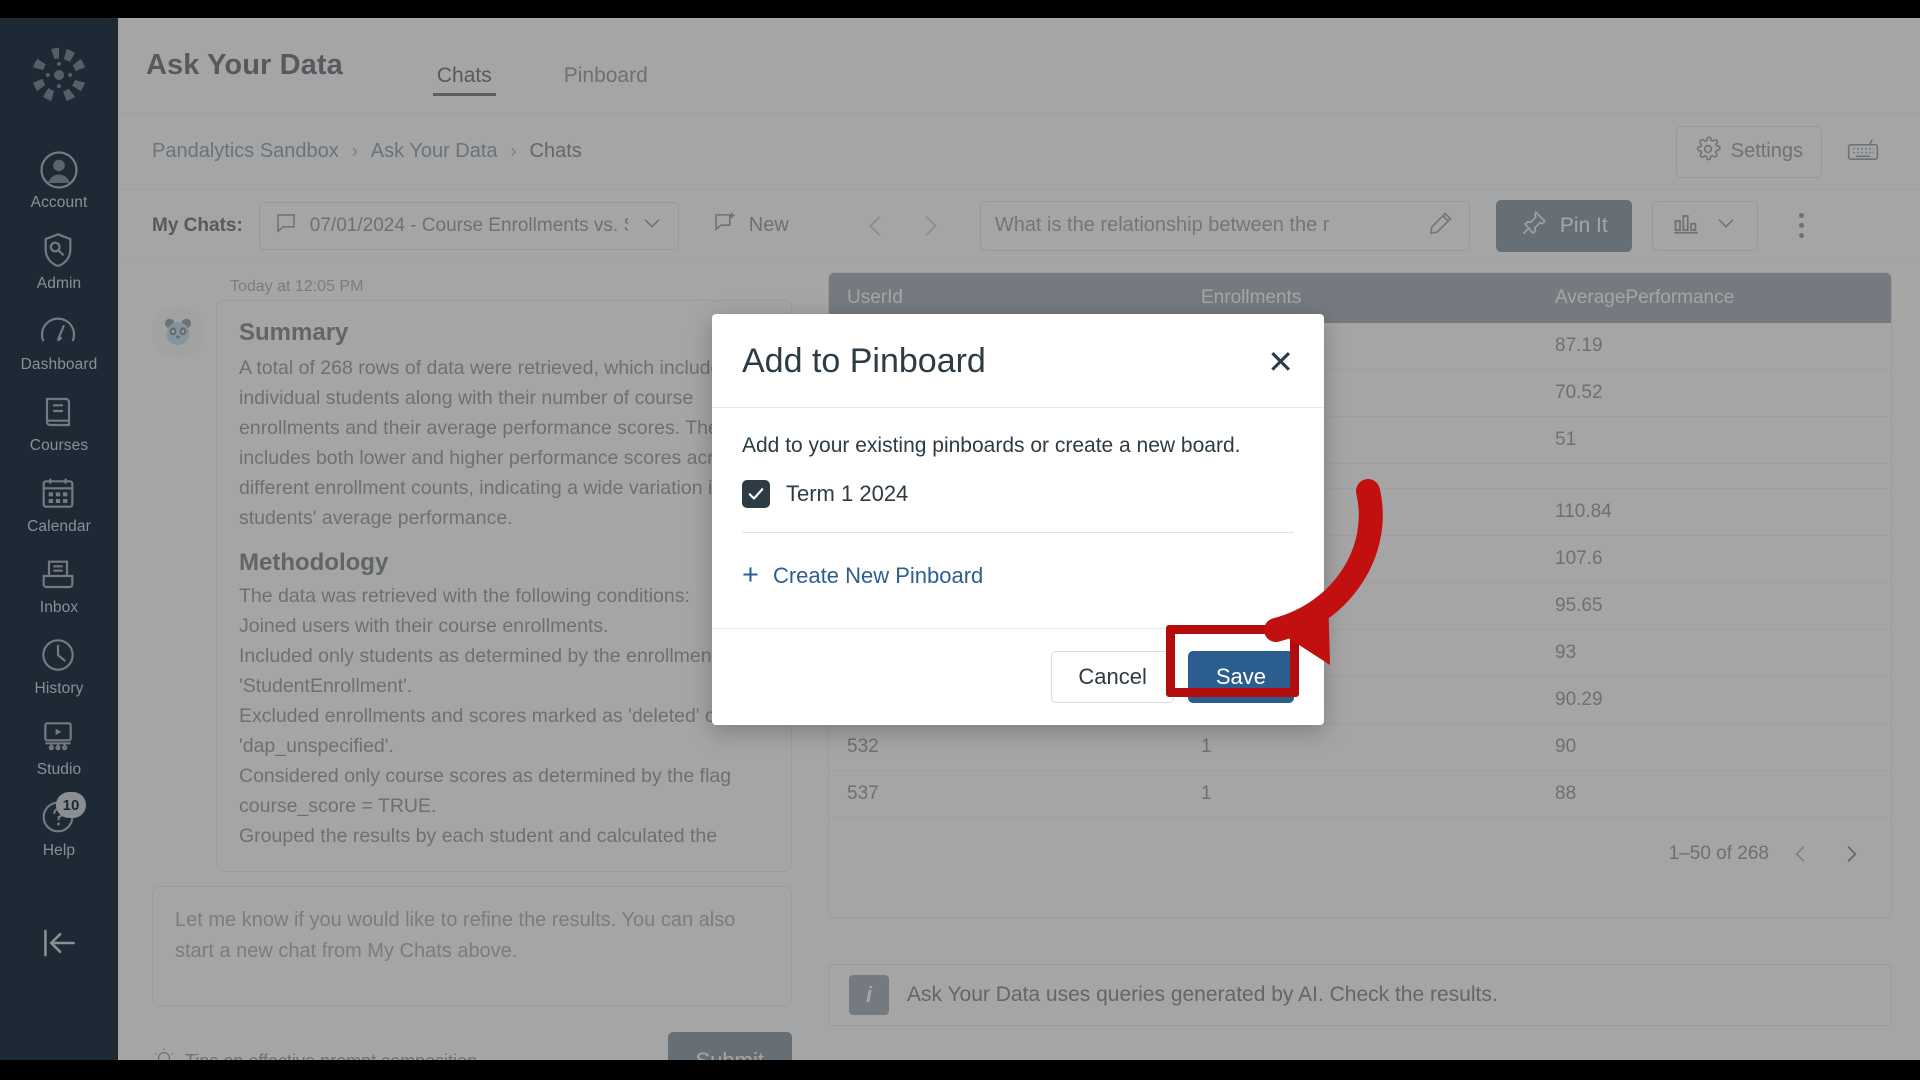 The image size is (1920, 1080). What do you see at coordinates (756, 494) in the screenshot?
I see `pinboard-checkbox` at bounding box center [756, 494].